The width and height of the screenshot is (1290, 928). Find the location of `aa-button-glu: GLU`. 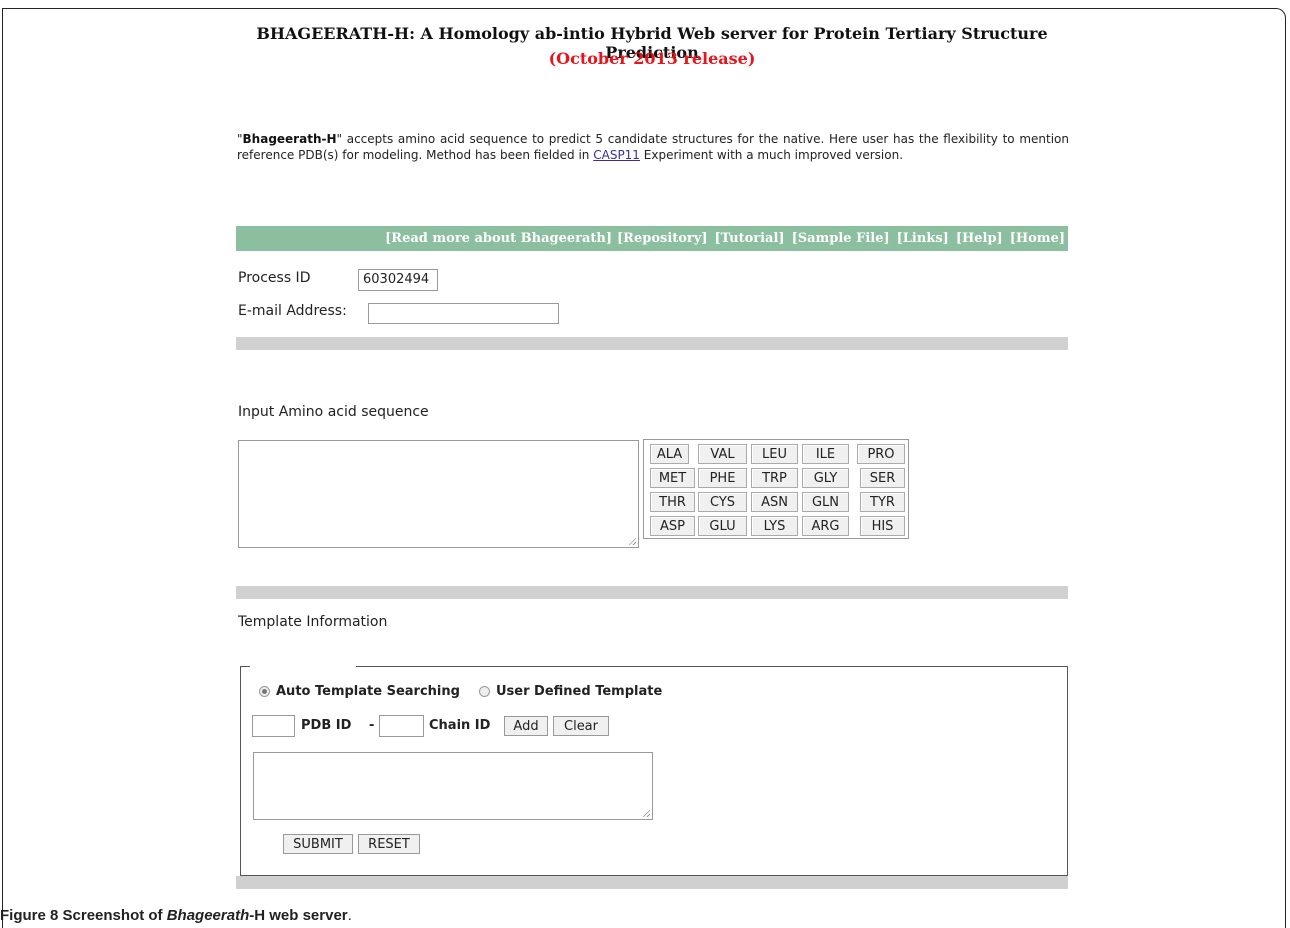

aa-button-glu: GLU is located at coordinates (722, 526).